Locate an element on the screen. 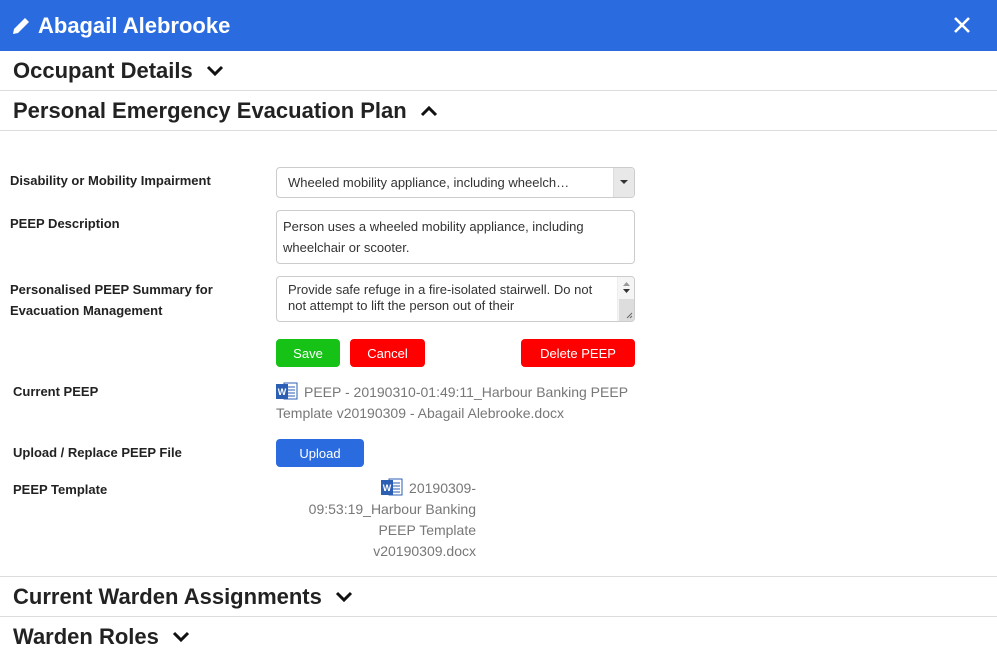  section-occupant-details: Occupant Details is located at coordinates (498, 71).